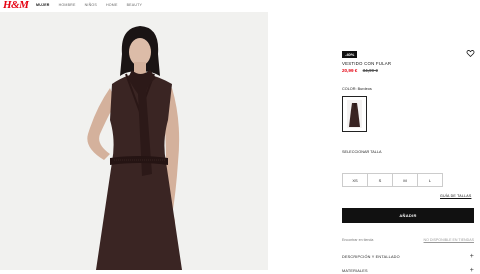  What do you see at coordinates (112, 5) in the screenshot?
I see `nav-item-home: HOME` at bounding box center [112, 5].